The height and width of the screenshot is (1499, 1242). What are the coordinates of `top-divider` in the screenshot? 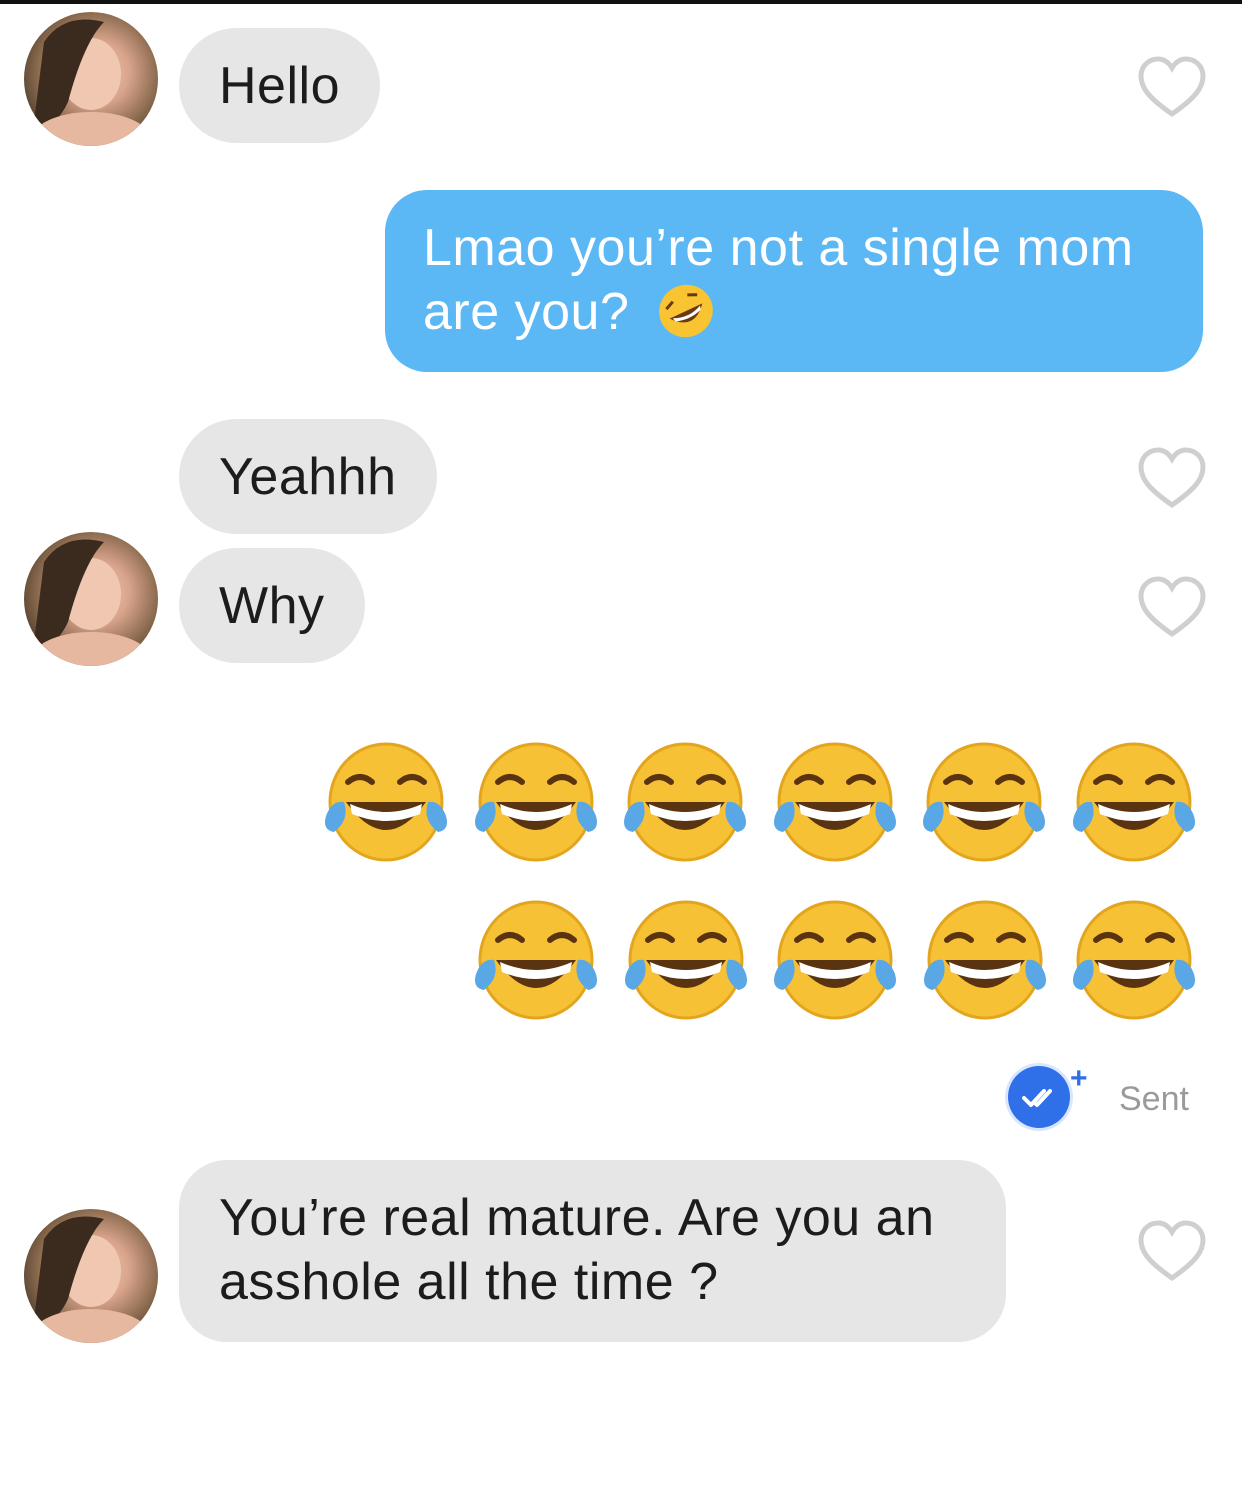 It's located at (621, 2).